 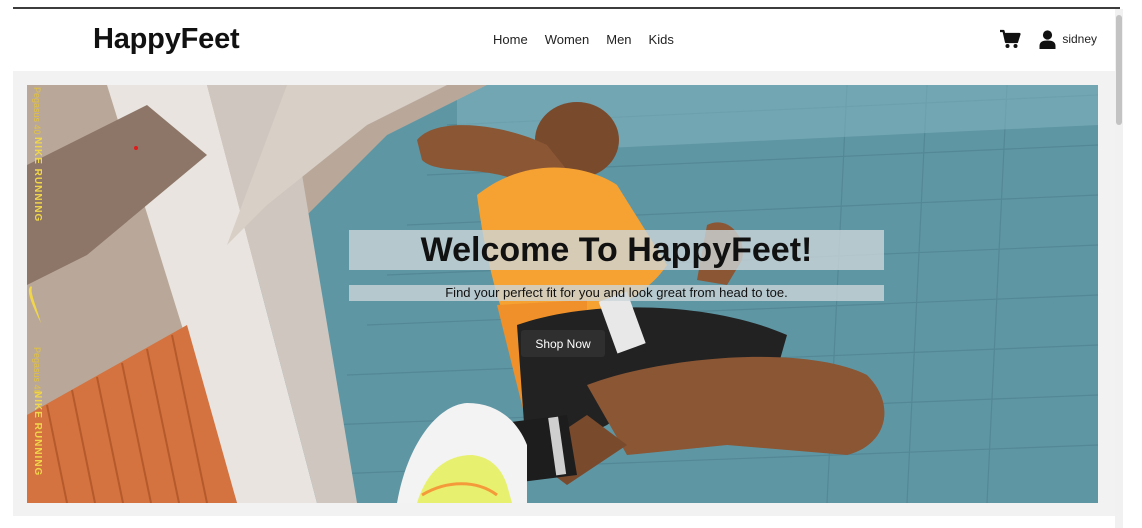 I want to click on nav-actions: sidney, so click(x=1048, y=39).